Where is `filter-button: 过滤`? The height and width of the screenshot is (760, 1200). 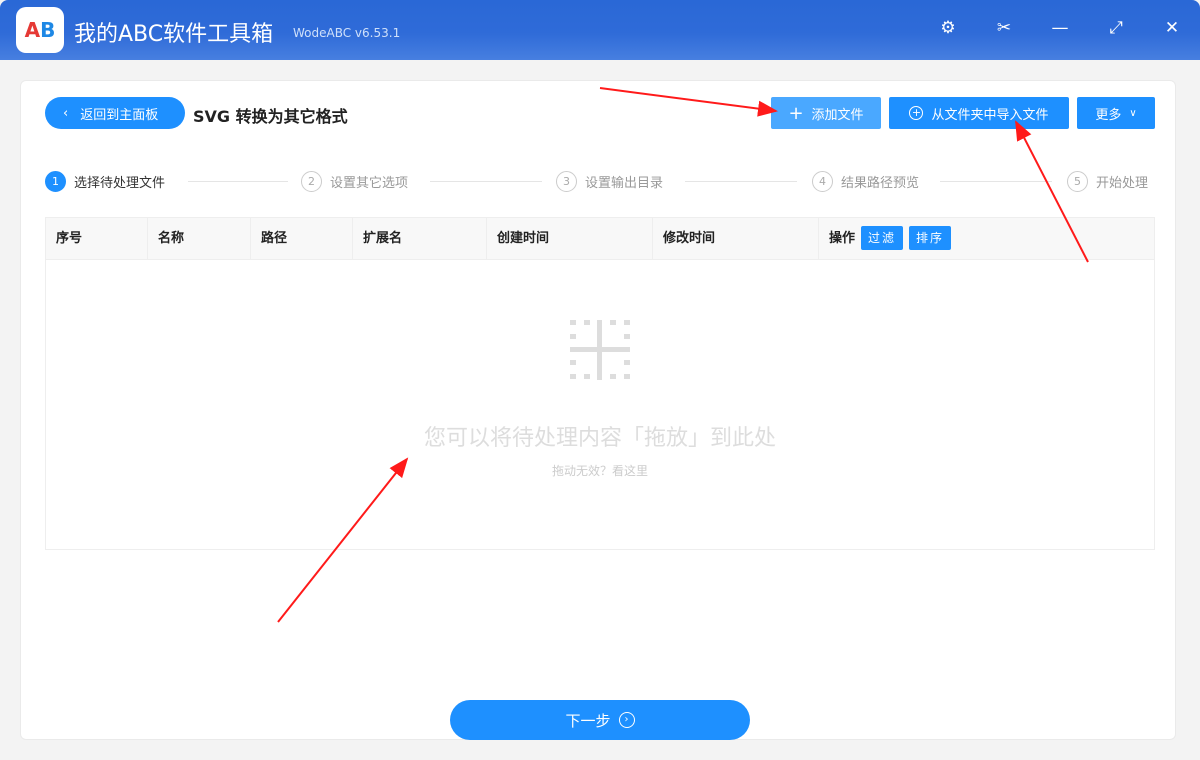
filter-button: 过滤 is located at coordinates (882, 238).